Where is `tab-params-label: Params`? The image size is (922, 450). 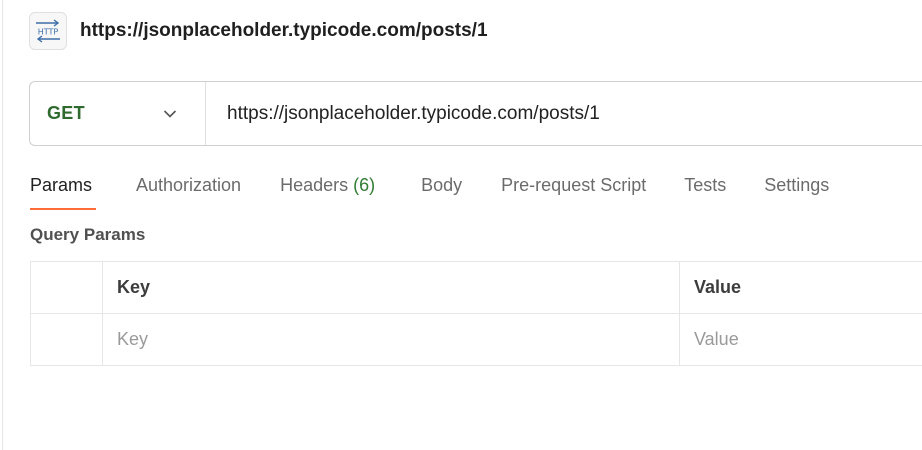 tab-params-label: Params is located at coordinates (61, 185).